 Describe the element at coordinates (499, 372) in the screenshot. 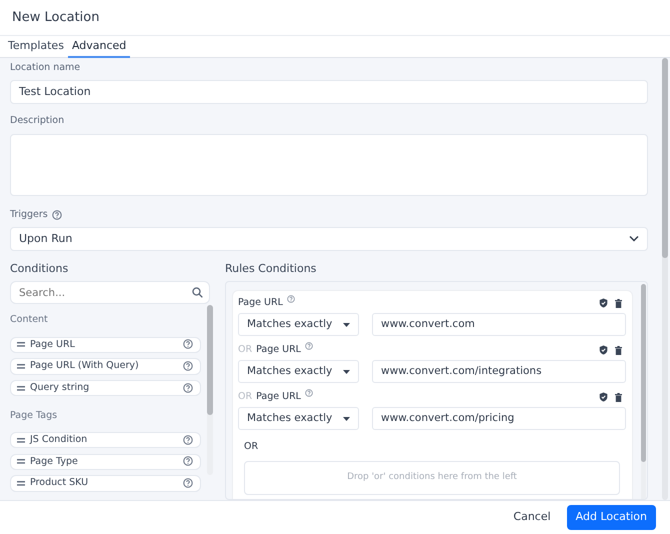

I see `text-field: www.convert.com/integrations` at that location.